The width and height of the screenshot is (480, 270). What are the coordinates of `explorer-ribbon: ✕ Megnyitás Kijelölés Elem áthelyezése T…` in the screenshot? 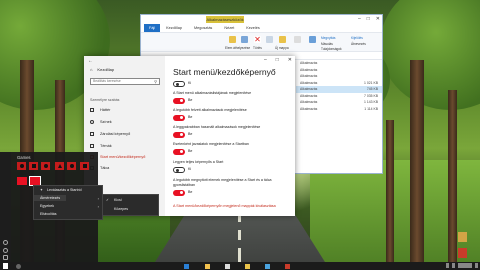 It's located at (261, 42).